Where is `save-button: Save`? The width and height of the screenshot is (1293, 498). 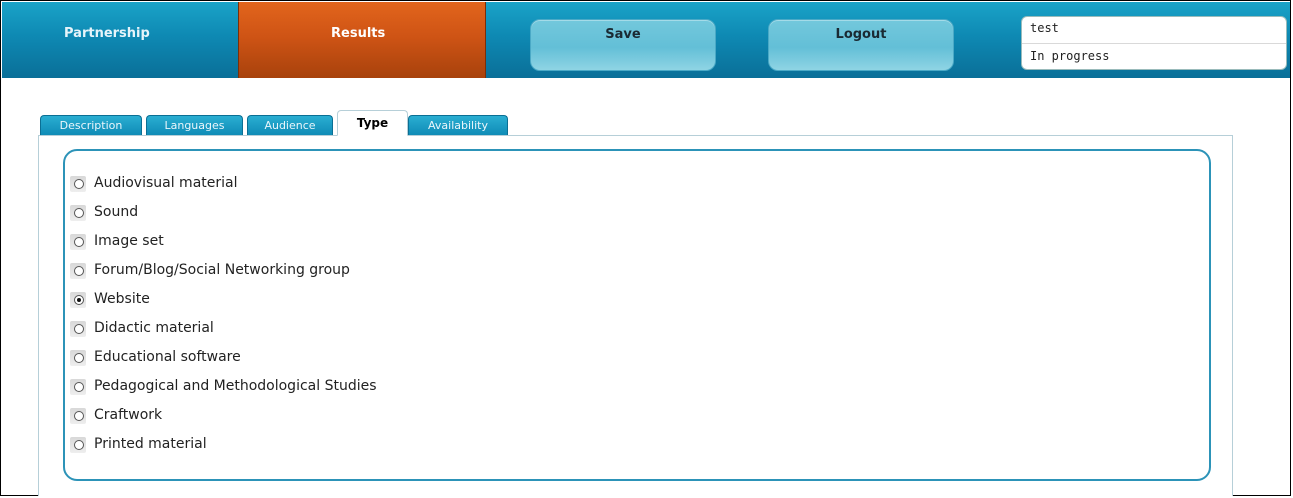
save-button: Save is located at coordinates (623, 45).